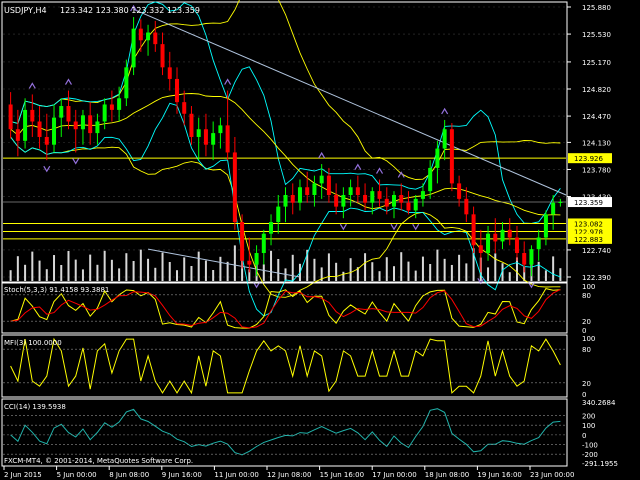 The image size is (640, 480). Describe the element at coordinates (586, 384) in the screenshot. I see `mfi-axis-label: 20` at that location.